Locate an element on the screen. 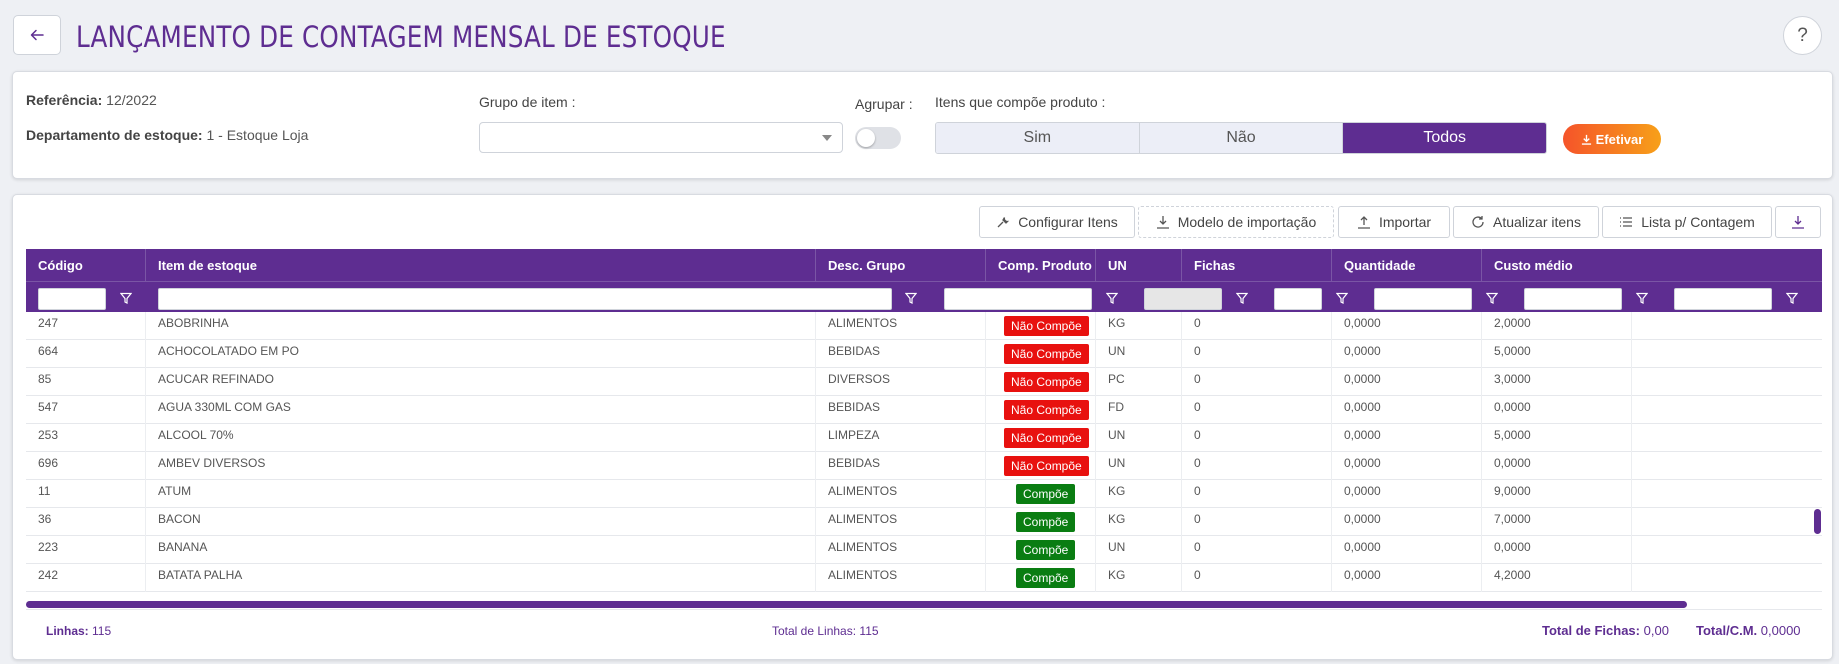 The height and width of the screenshot is (664, 1839). table-row: 11 ATUM ALIMENTOS Compõe KG 0 0,0000 9,0000 is located at coordinates (924, 494).